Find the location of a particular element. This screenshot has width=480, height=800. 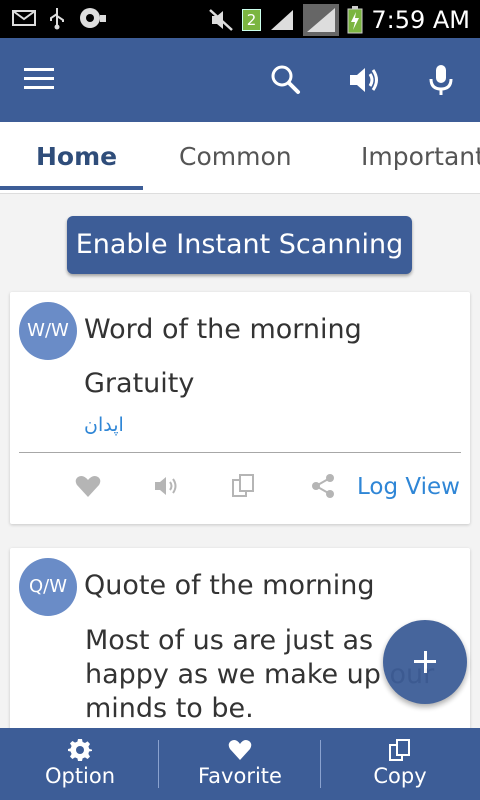

bottom-bar: Option Favorite Copy is located at coordinates (240, 764).